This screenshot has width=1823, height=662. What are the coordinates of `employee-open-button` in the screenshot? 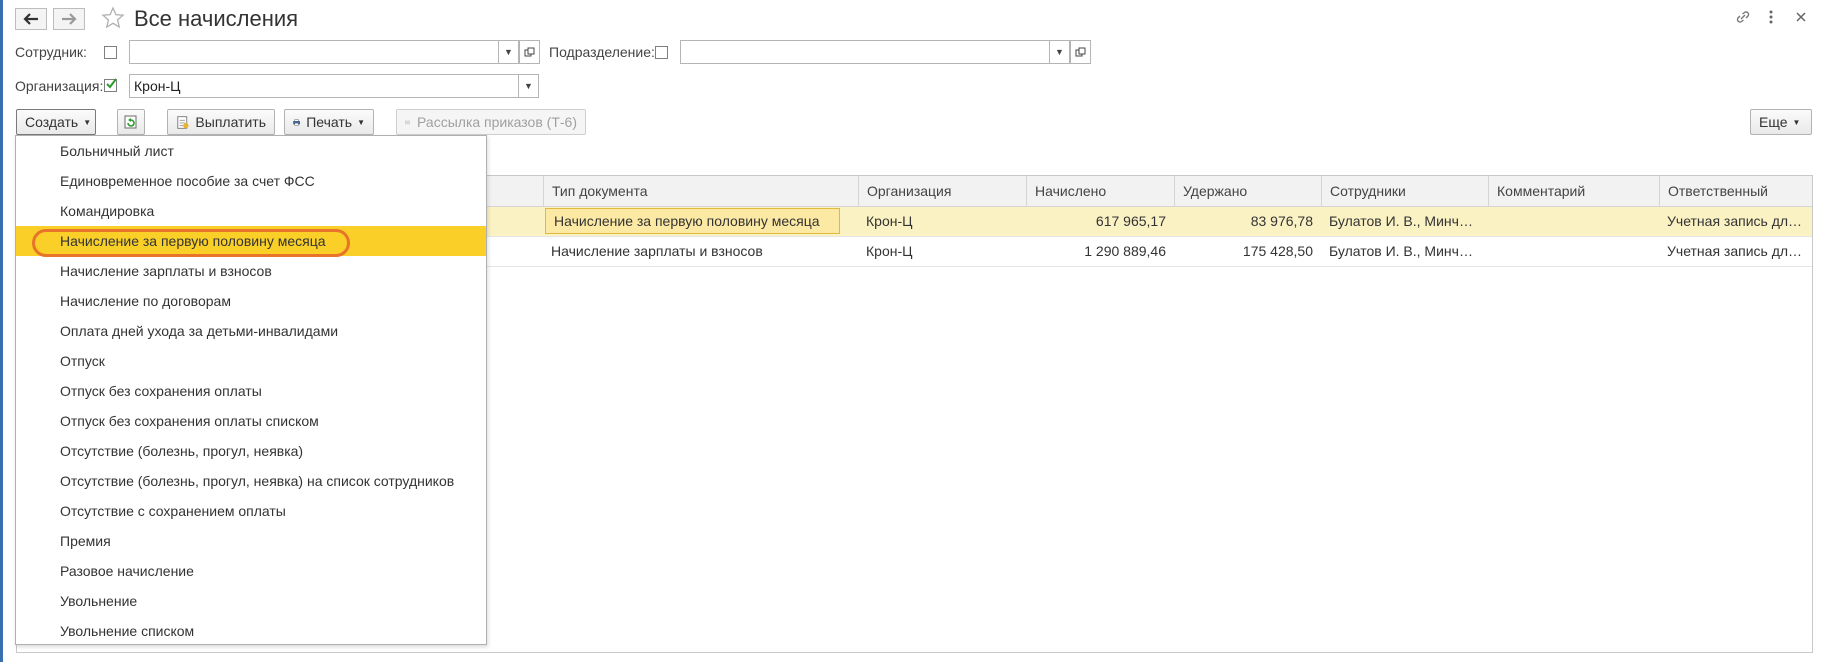 It's located at (529, 52).